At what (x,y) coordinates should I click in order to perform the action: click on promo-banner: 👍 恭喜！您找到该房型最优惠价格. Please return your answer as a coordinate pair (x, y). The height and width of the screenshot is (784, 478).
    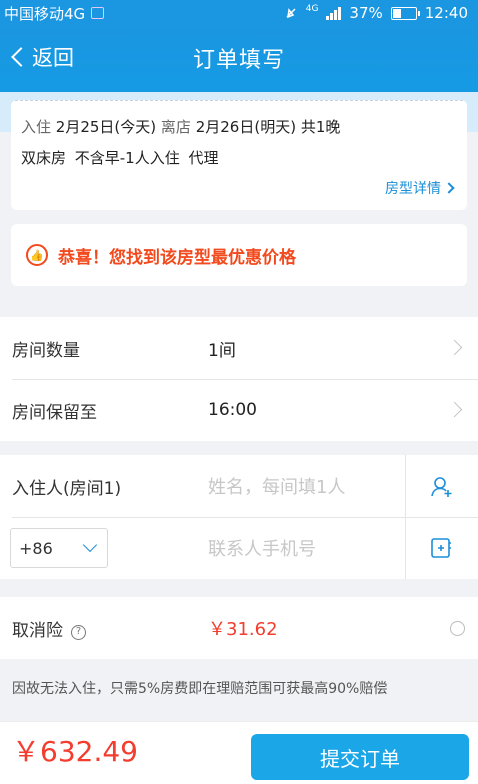
    Looking at the image, I should click on (239, 255).